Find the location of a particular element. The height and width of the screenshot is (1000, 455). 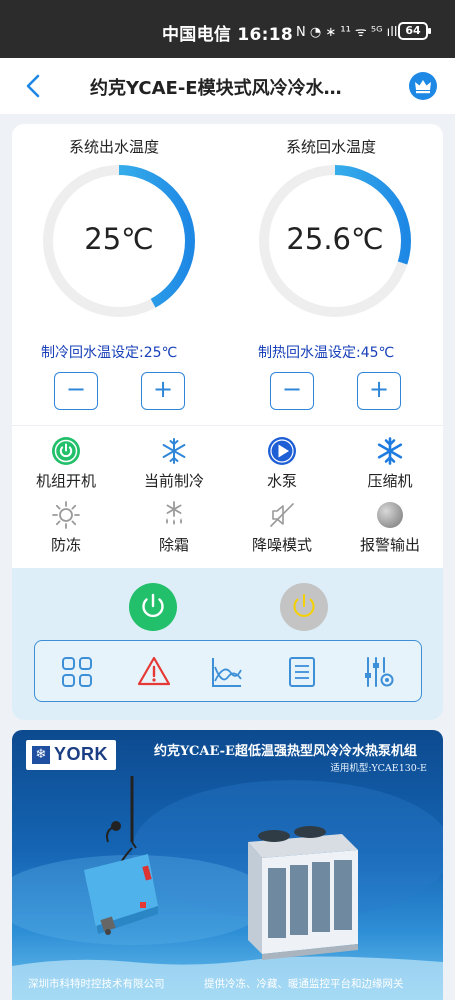

snowflake-icon is located at coordinates (174, 451).